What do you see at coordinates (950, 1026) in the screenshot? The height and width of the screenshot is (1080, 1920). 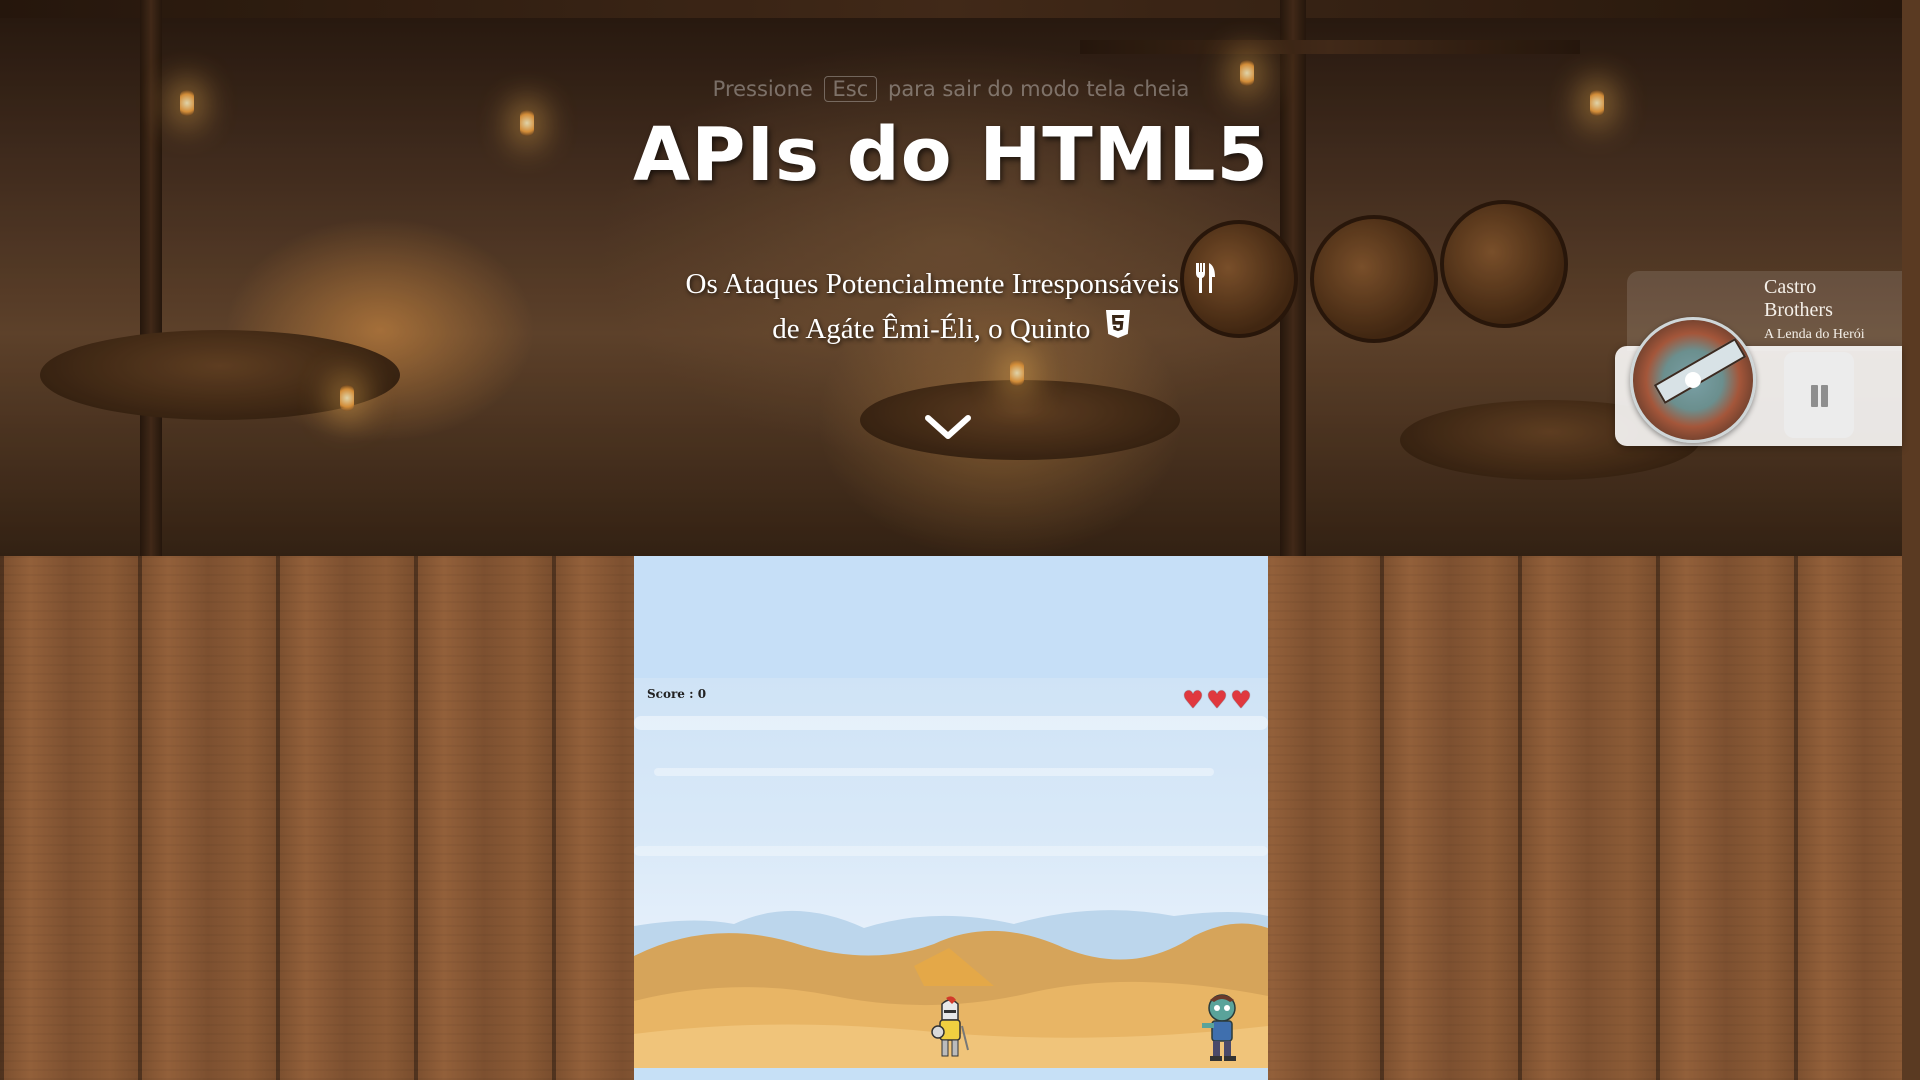 I see `knight-player-sprite` at bounding box center [950, 1026].